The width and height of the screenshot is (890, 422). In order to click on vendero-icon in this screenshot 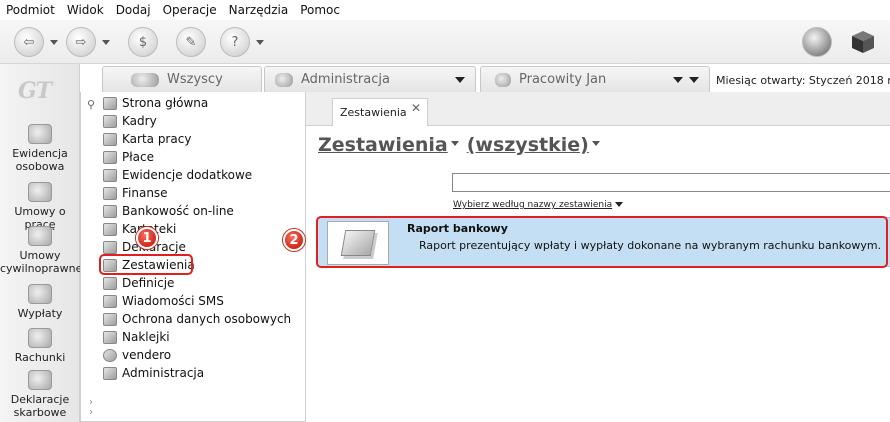, I will do `click(110, 355)`.